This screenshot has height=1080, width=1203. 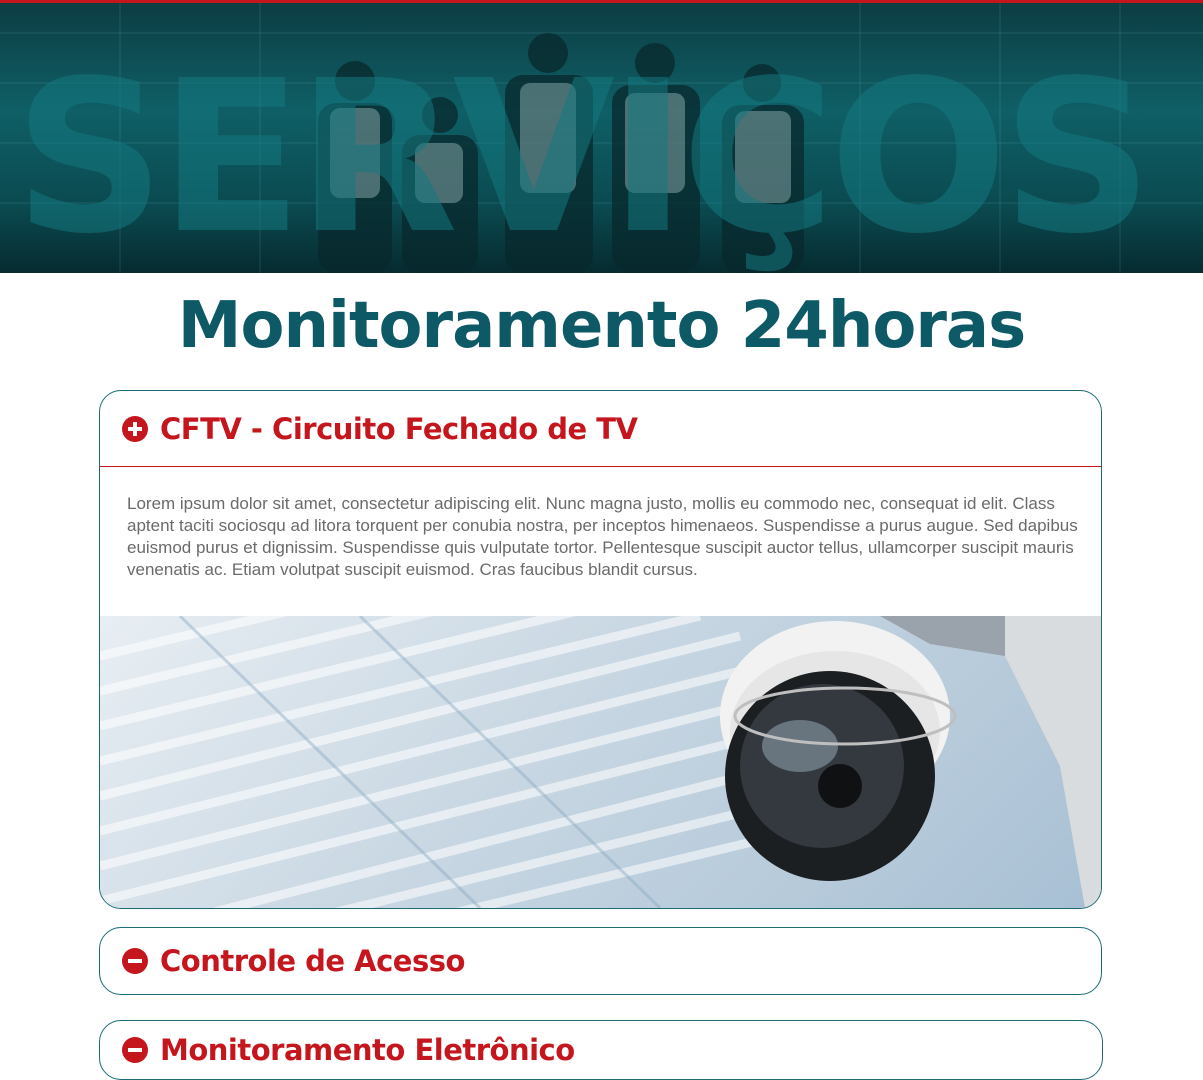 I want to click on accordion-header-controle-de-acesso: Controle de Acesso, so click(x=600, y=961).